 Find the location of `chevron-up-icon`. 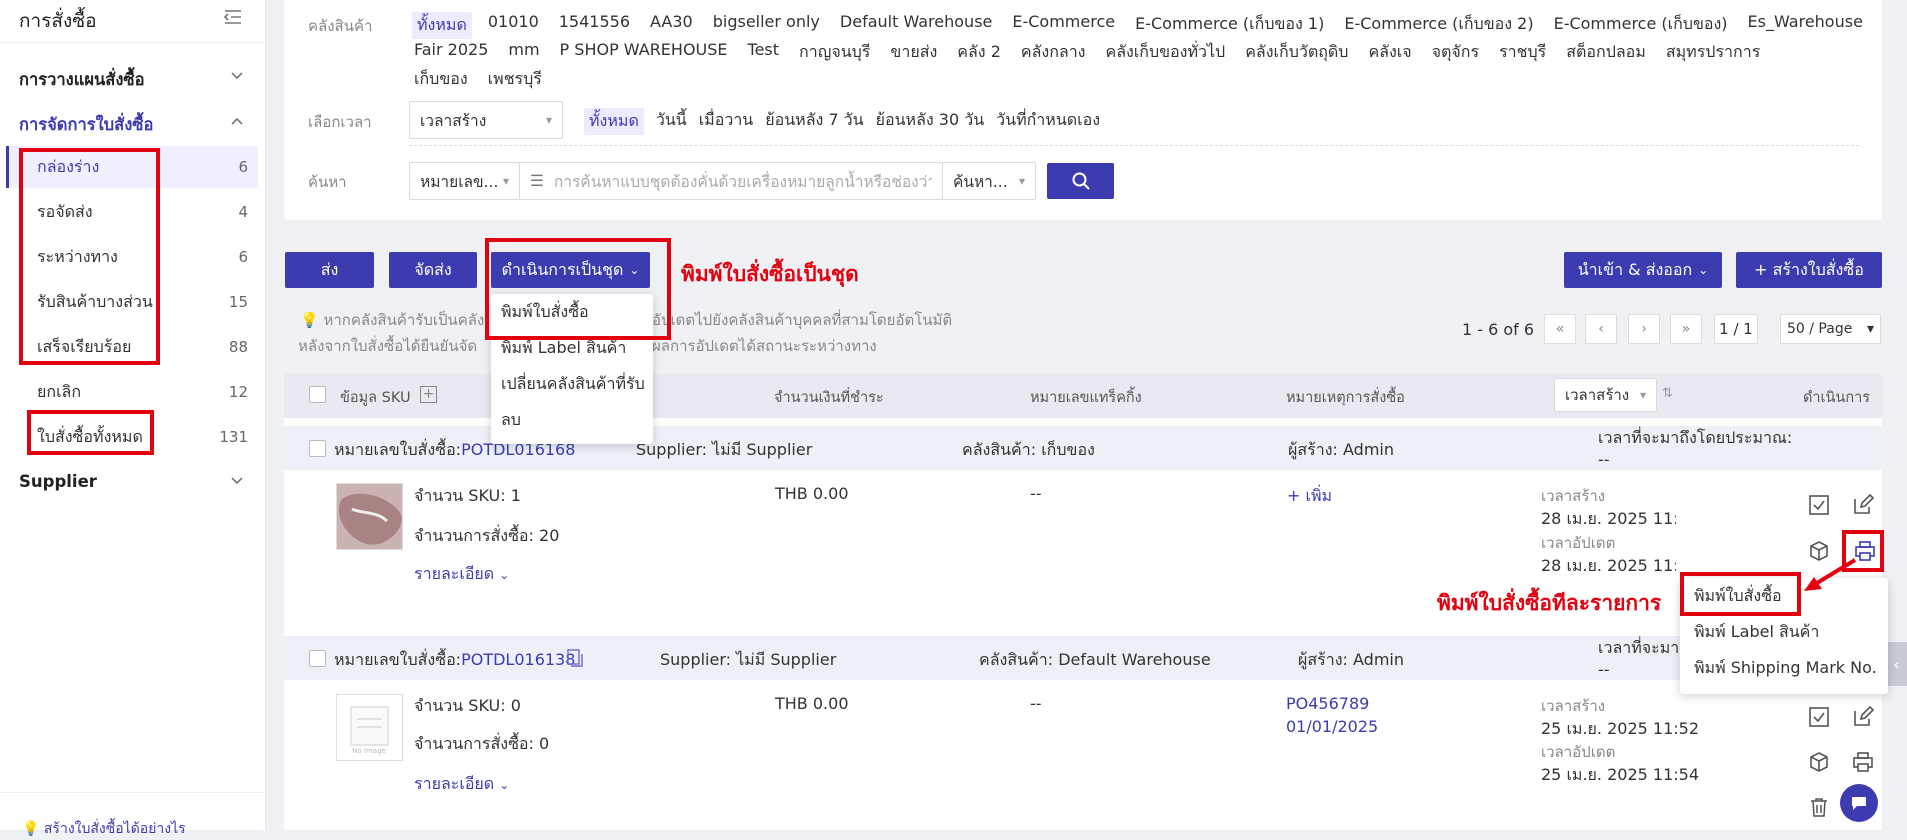

chevron-up-icon is located at coordinates (237, 122).